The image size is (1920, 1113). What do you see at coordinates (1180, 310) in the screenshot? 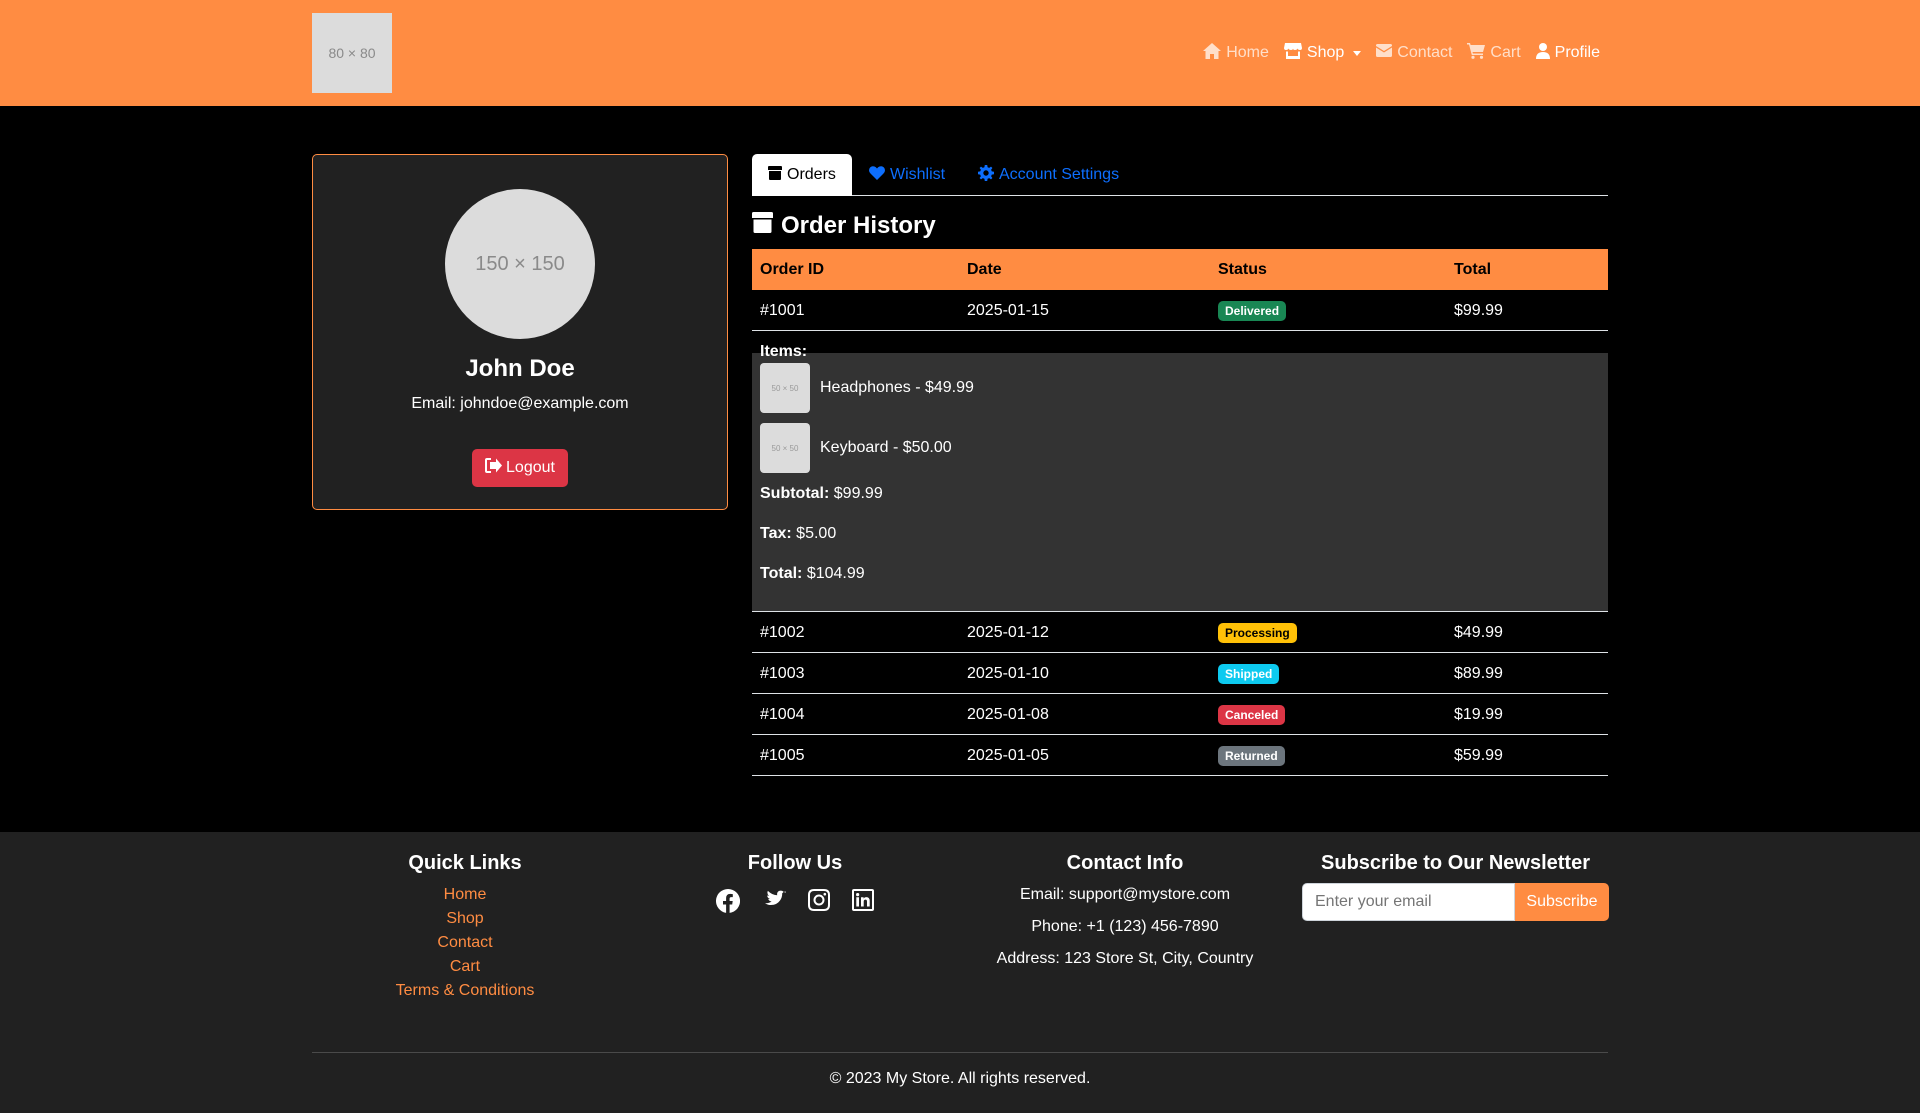
I see `table-row: #1001 2025-01-15 Delivered $99.99` at bounding box center [1180, 310].